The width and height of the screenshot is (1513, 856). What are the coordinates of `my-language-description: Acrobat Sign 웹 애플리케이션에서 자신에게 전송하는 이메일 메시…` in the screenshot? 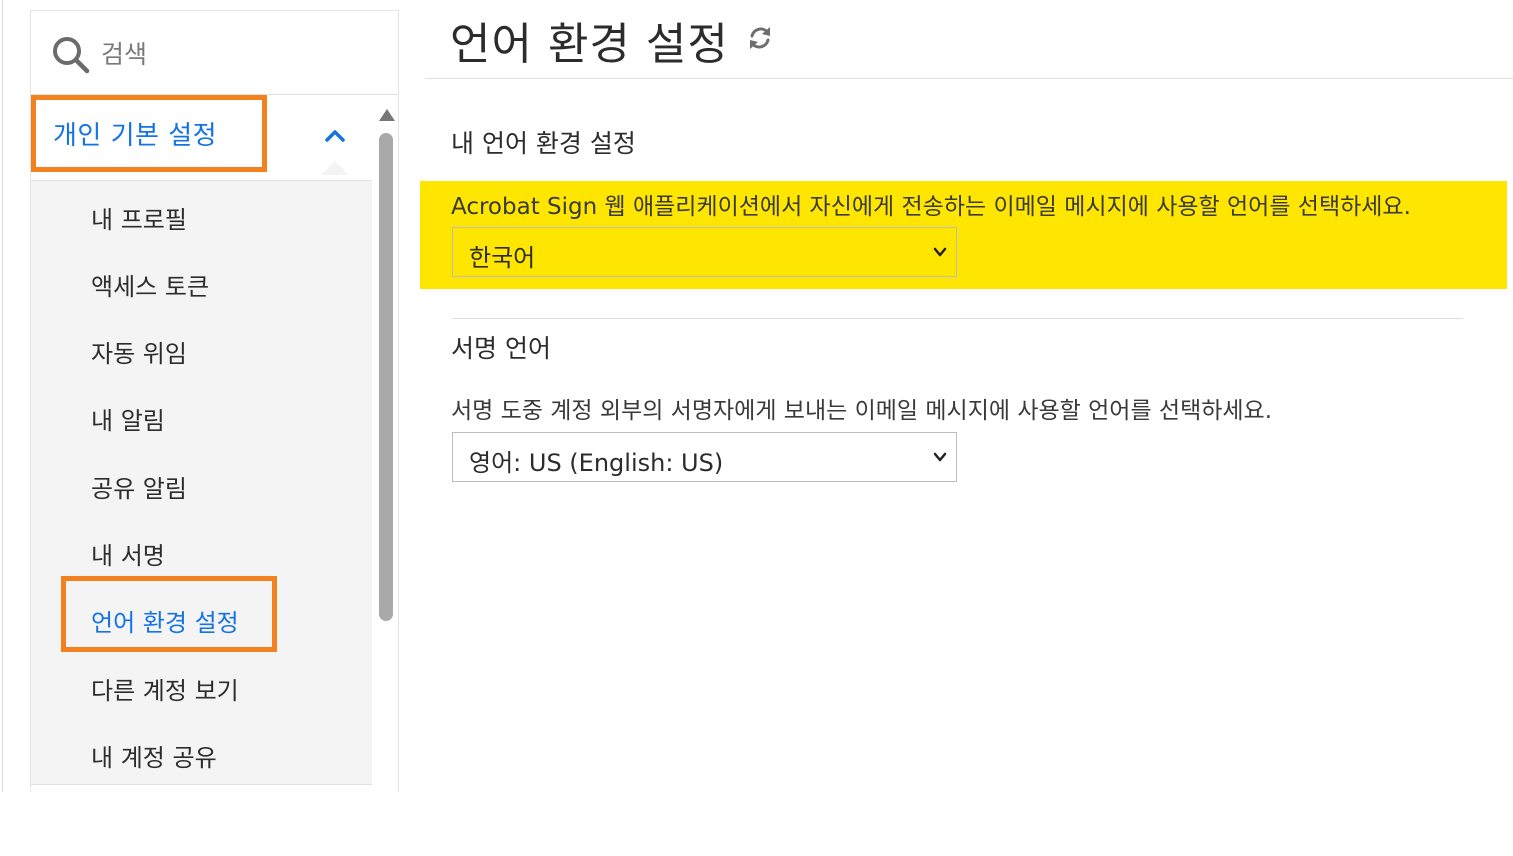 It's located at (931, 207).